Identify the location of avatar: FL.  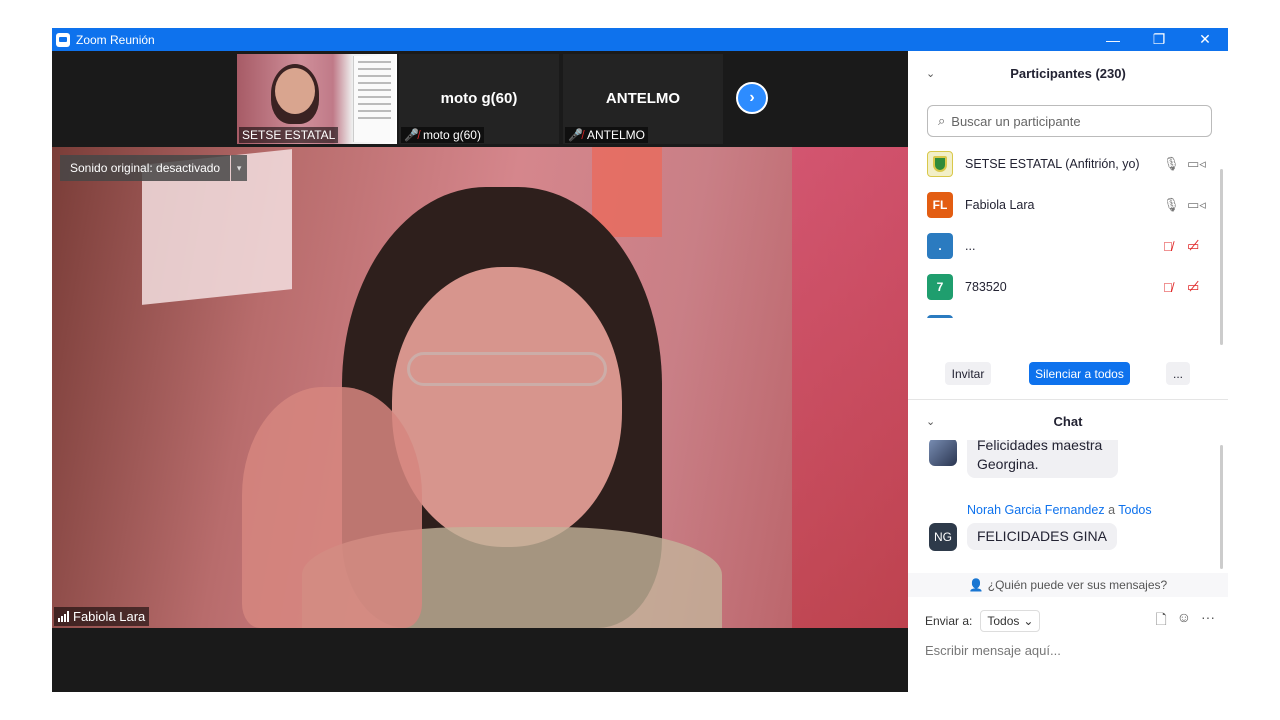
(940, 205).